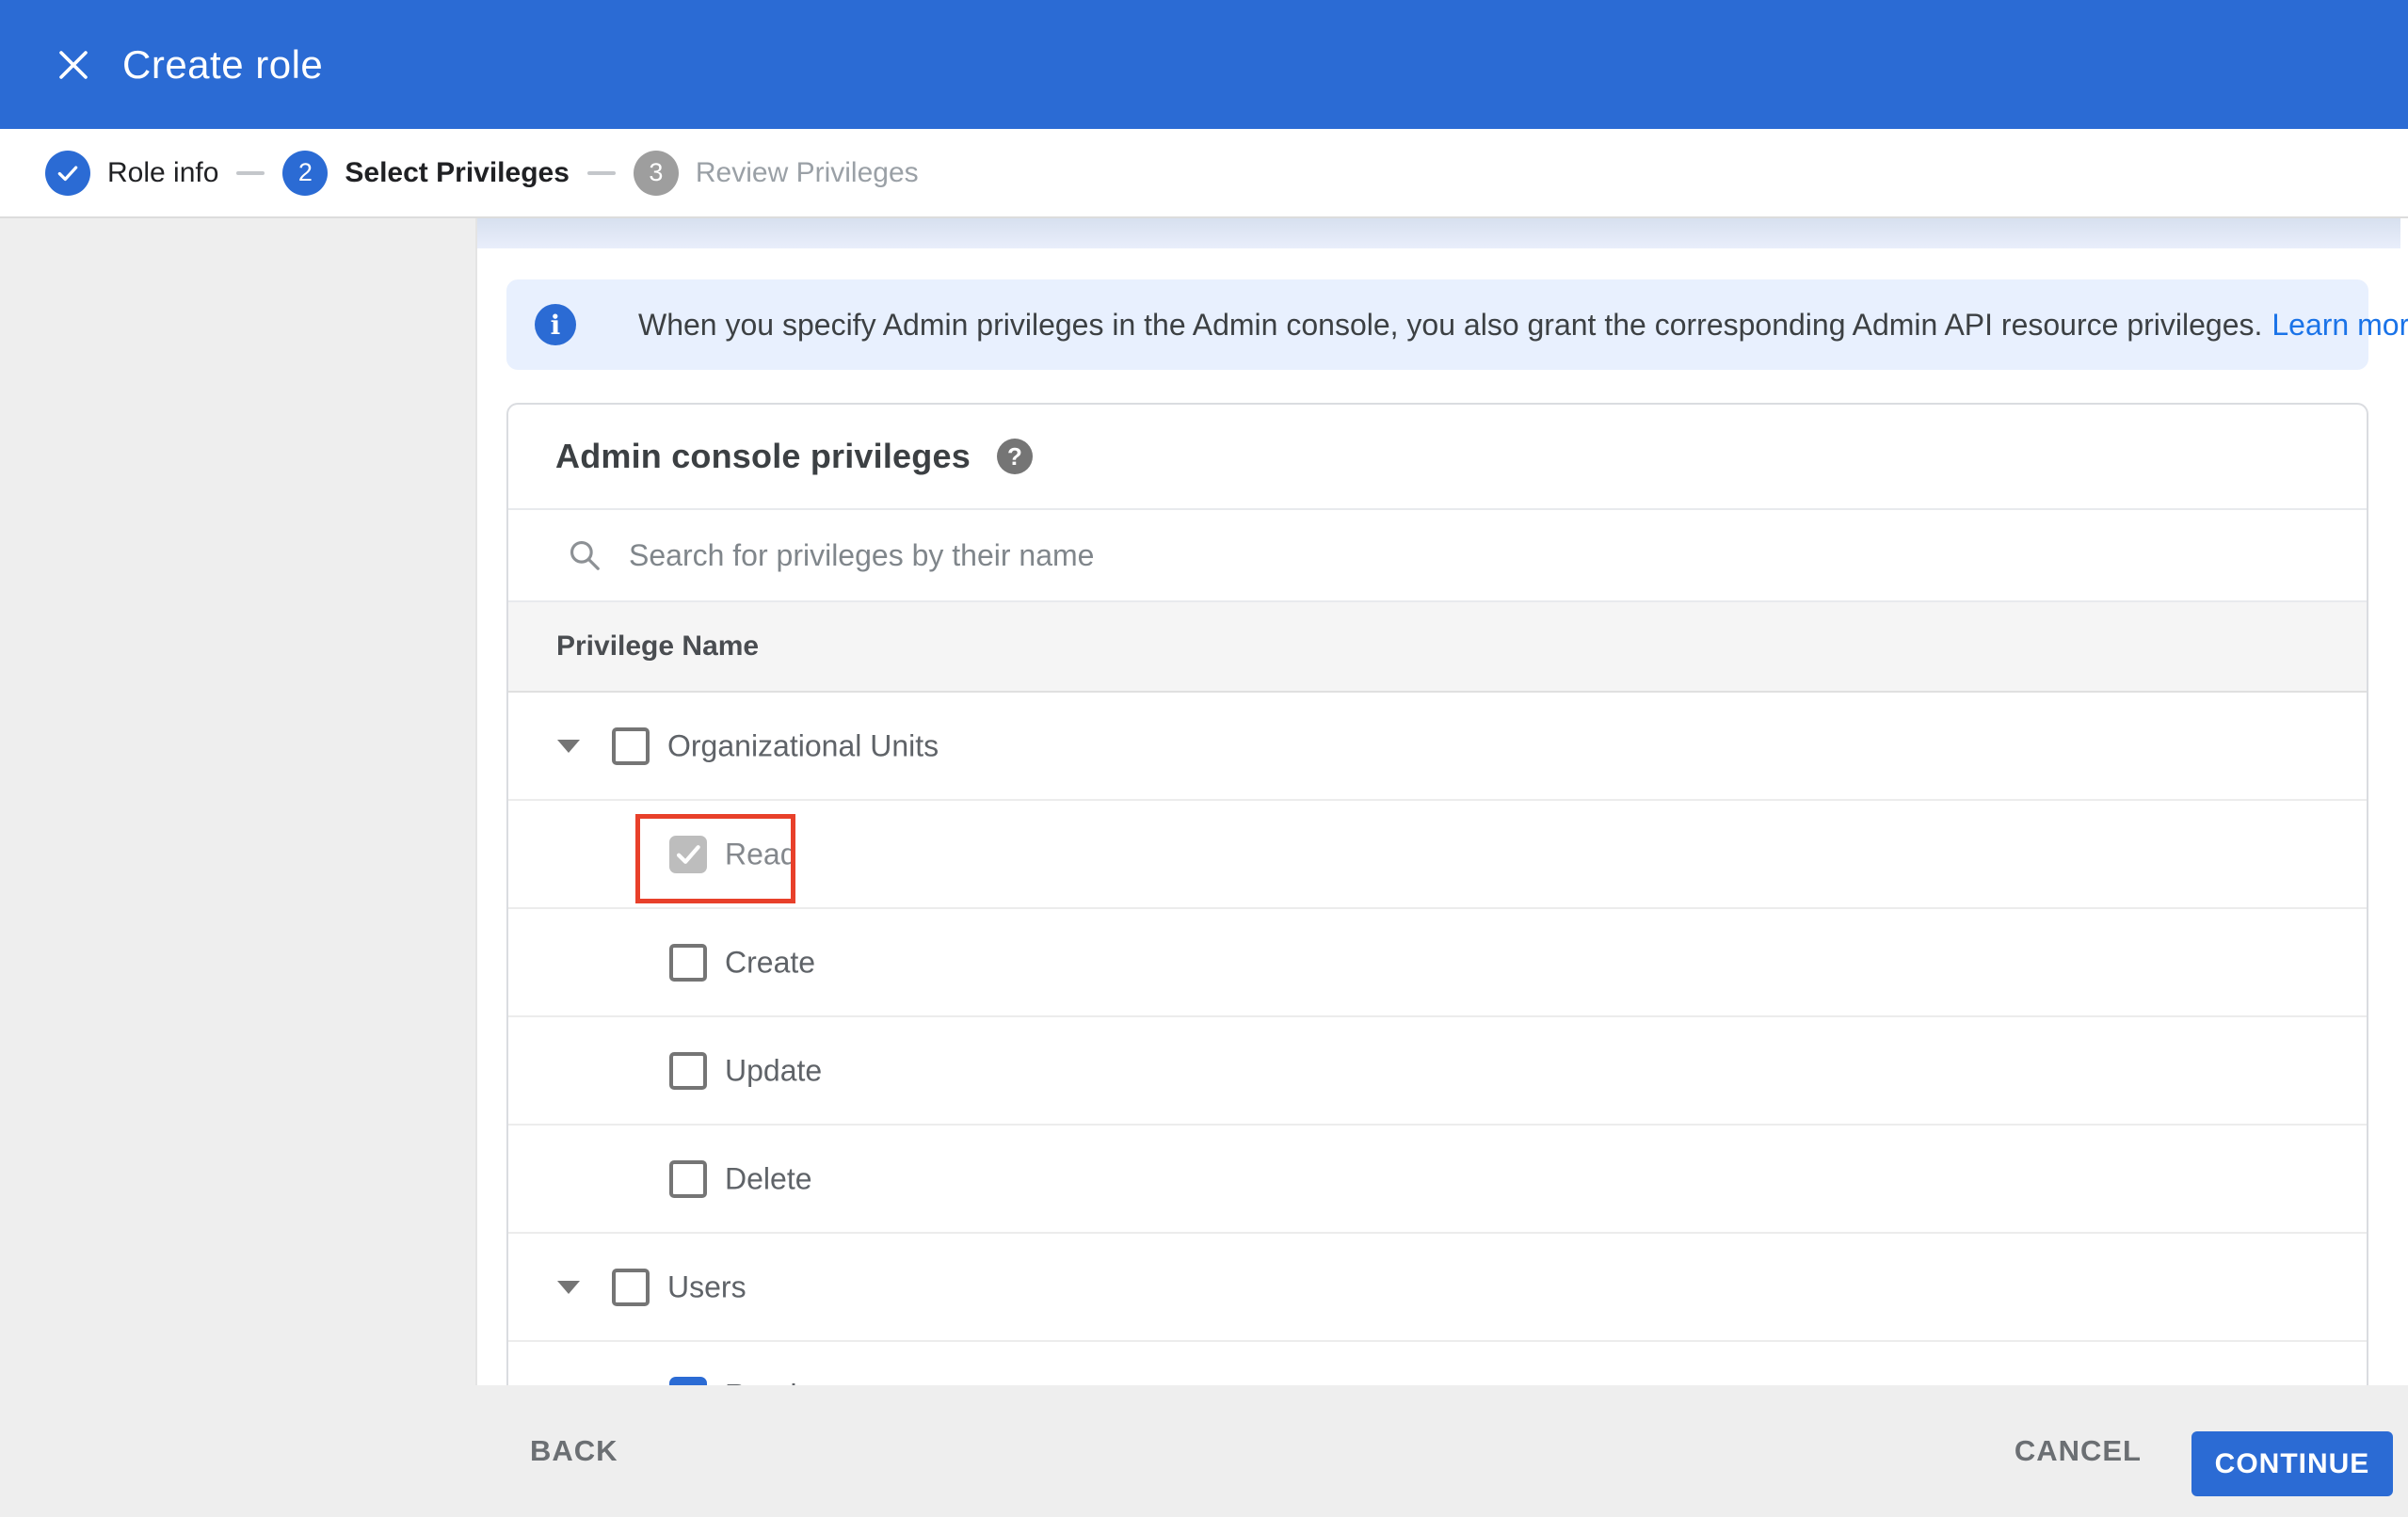 The width and height of the screenshot is (2408, 1517). Describe the element at coordinates (763, 456) in the screenshot. I see `card-title: Admin console privileges` at that location.